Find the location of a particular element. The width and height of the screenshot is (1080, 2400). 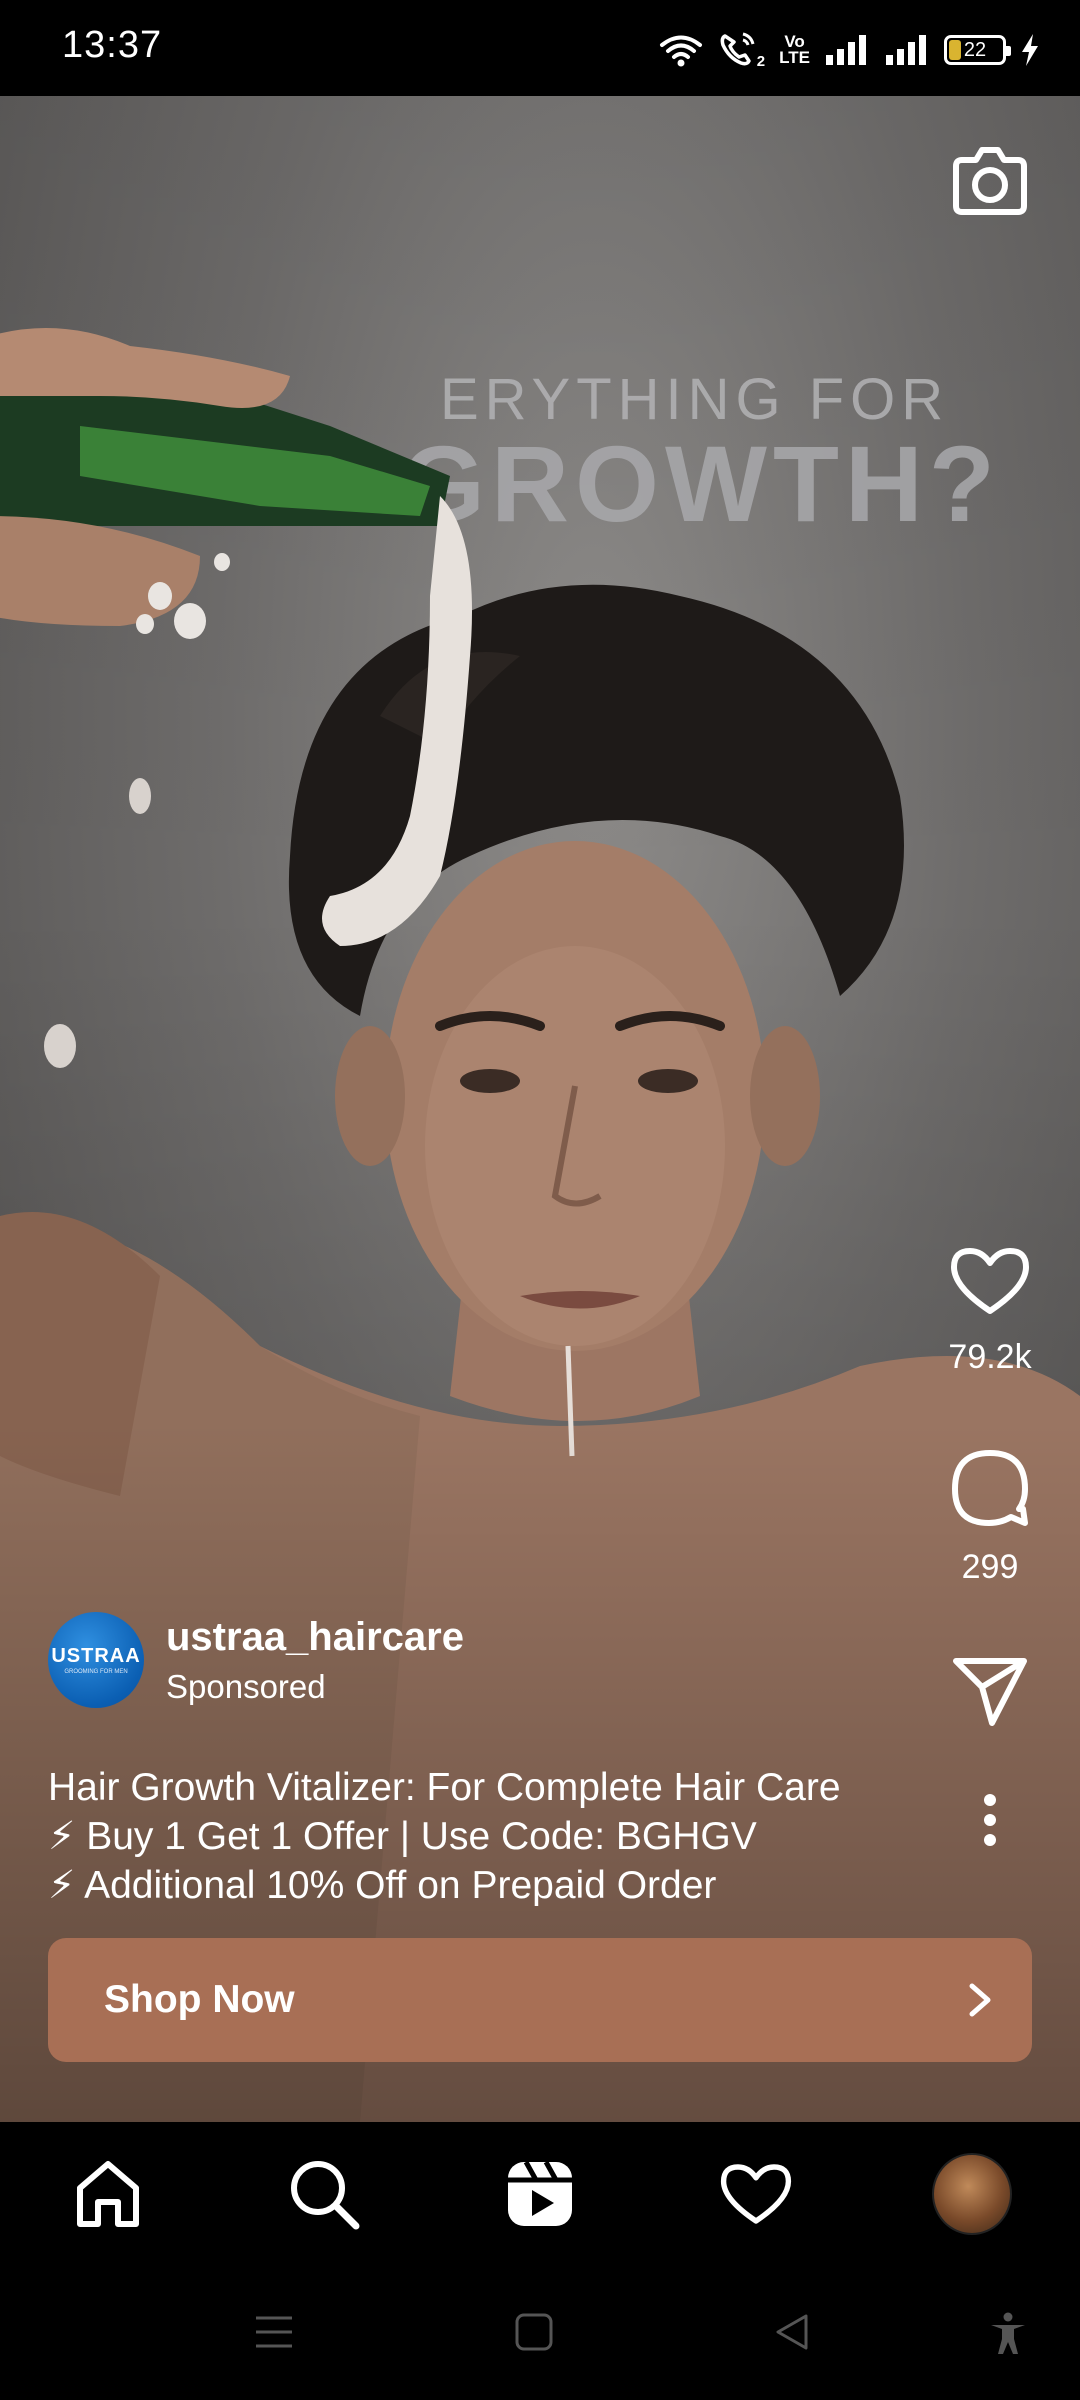

signal-icon-sim2 is located at coordinates (906, 50).